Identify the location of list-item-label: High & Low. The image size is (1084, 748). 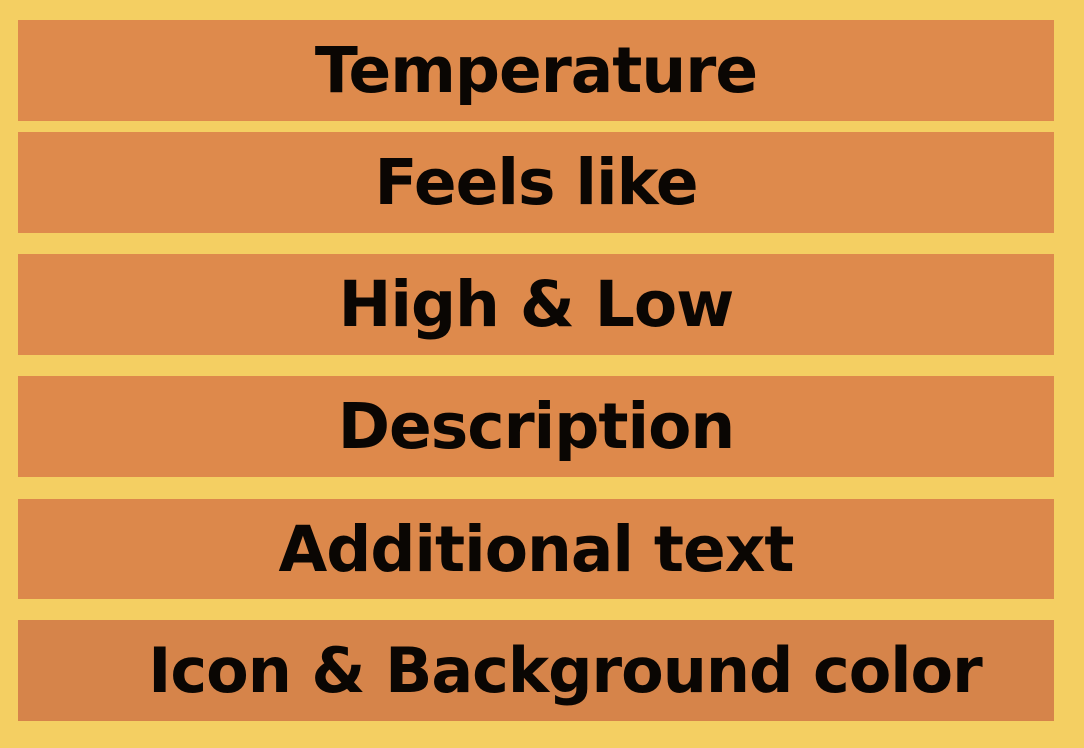
(536, 304).